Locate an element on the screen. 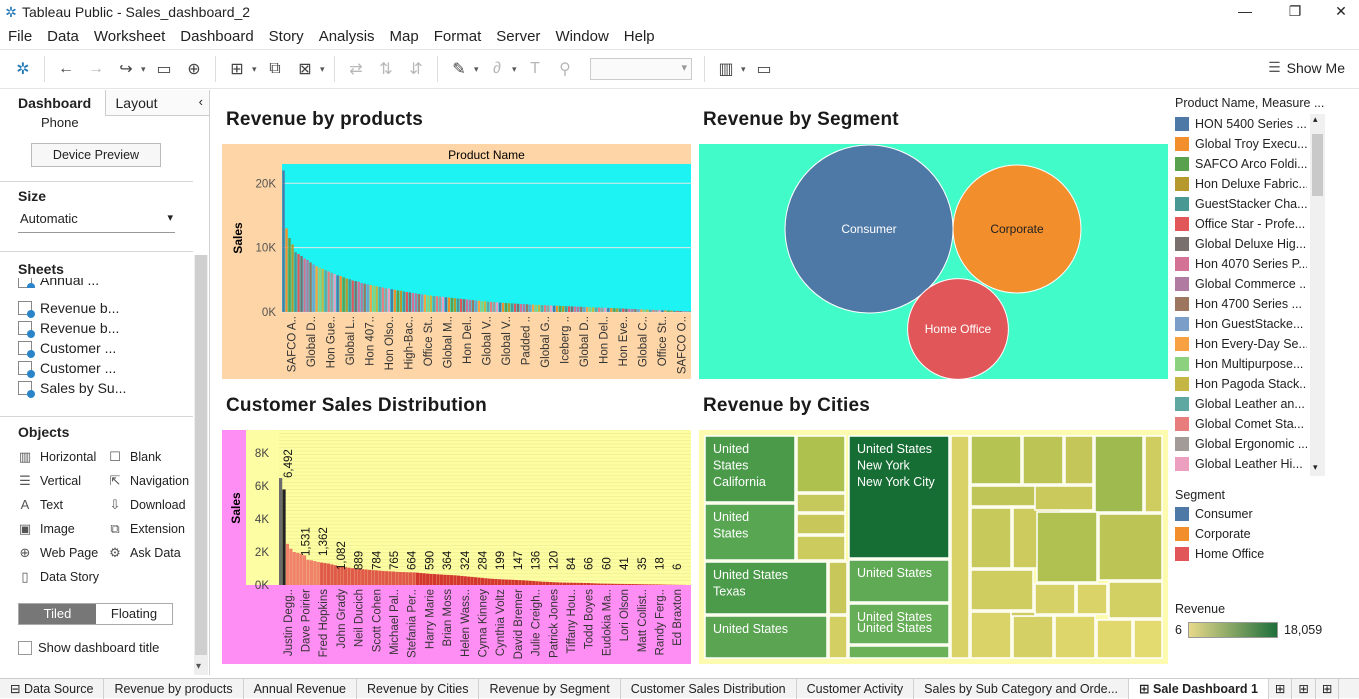 The width and height of the screenshot is (1359, 699). floating-button: Floating is located at coordinates (134, 614).